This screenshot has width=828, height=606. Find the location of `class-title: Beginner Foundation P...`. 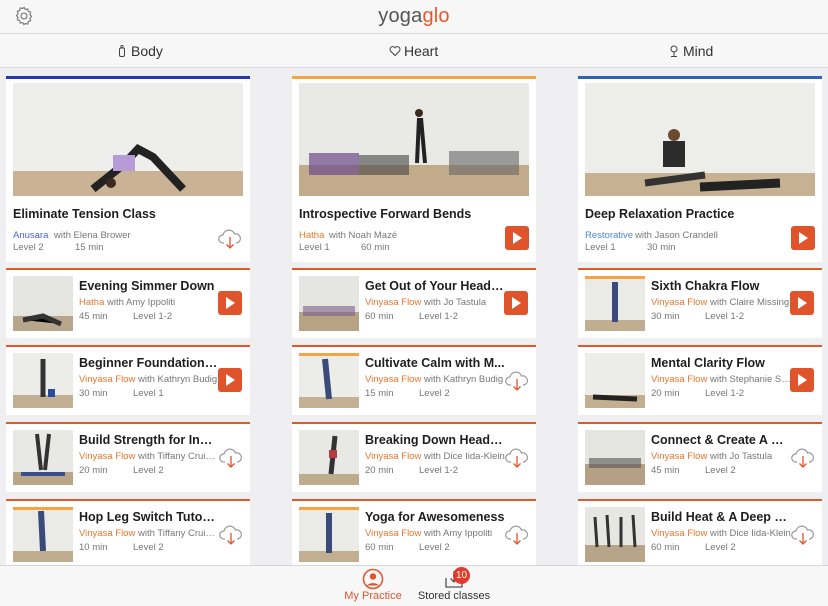

class-title: Beginner Foundation P... is located at coordinates (149, 363).